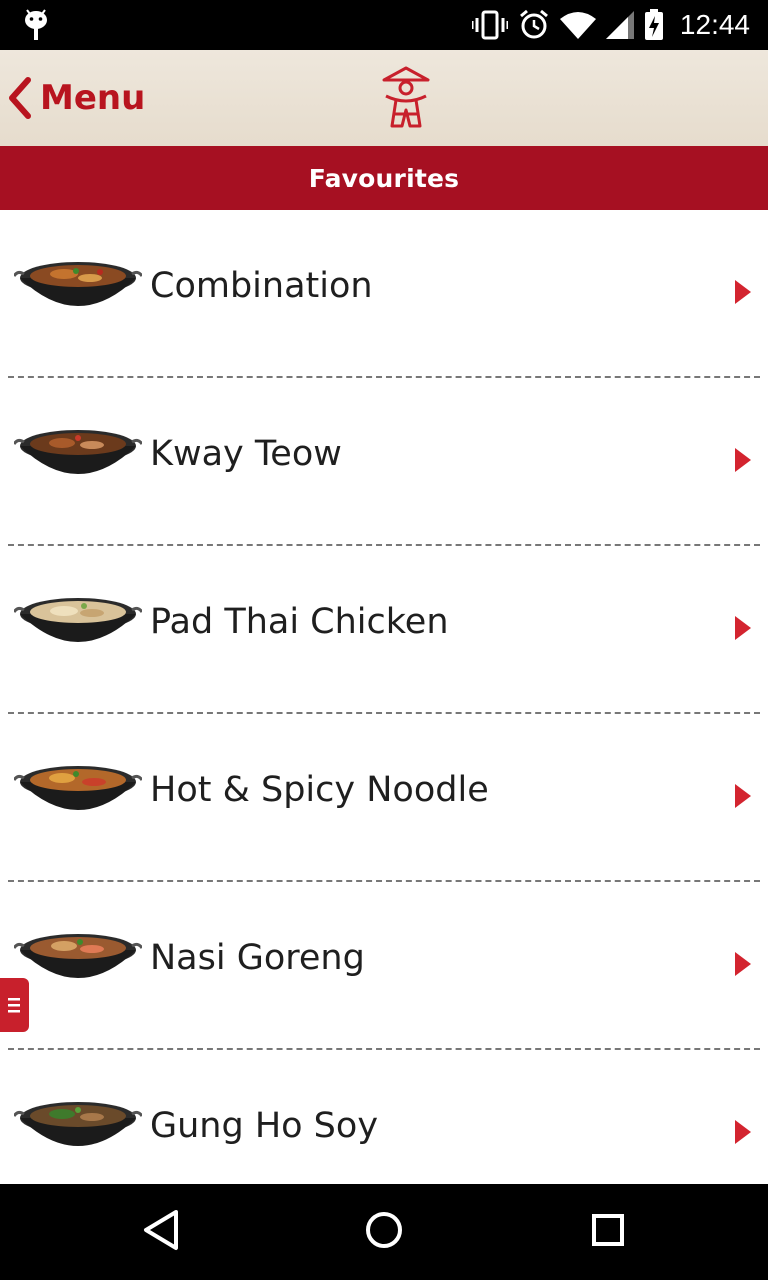 This screenshot has height=1280, width=768. Describe the element at coordinates (261, 286) in the screenshot. I see `list-item-label: Combination` at that location.